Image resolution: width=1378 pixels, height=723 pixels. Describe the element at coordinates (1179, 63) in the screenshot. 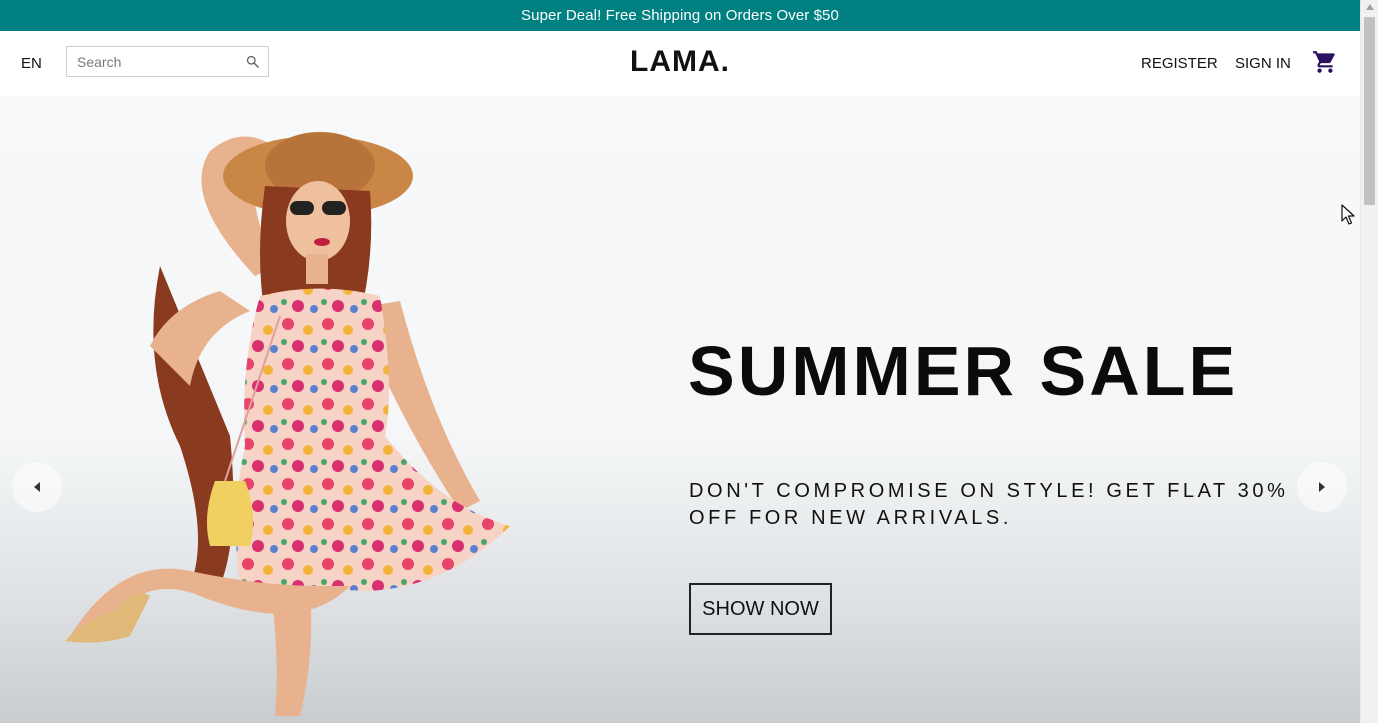

I see `register-link: REGISTER` at that location.